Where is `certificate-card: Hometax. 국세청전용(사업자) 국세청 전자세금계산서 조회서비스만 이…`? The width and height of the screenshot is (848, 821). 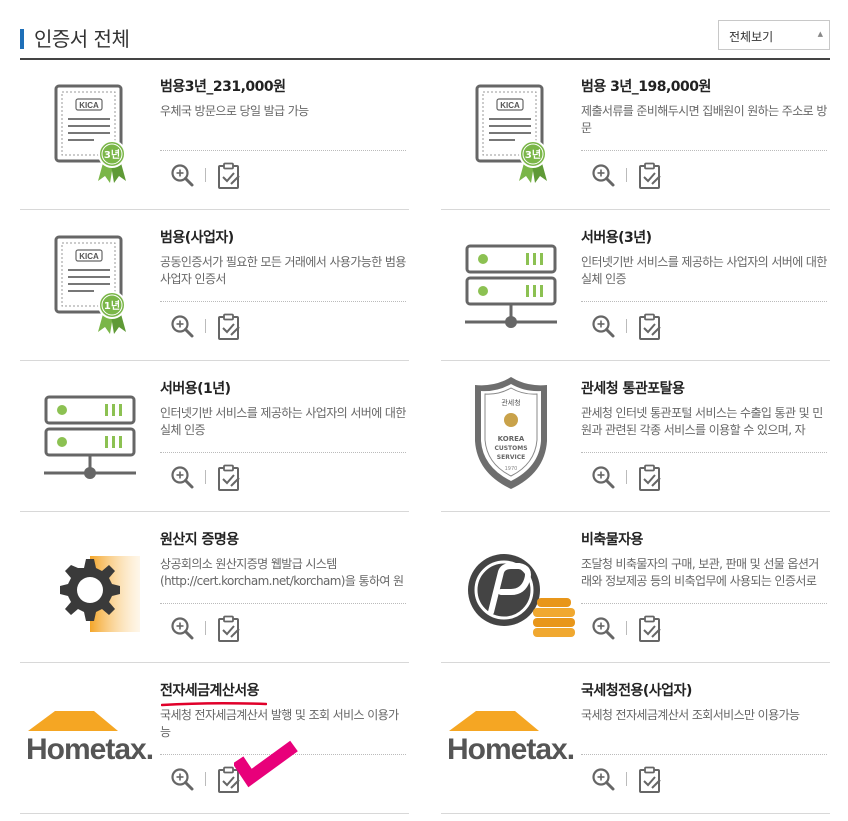
certificate-card: Hometax. 국세청전용(사업자) 국세청 전자세금계산서 조회서비스만 이… is located at coordinates (635, 738).